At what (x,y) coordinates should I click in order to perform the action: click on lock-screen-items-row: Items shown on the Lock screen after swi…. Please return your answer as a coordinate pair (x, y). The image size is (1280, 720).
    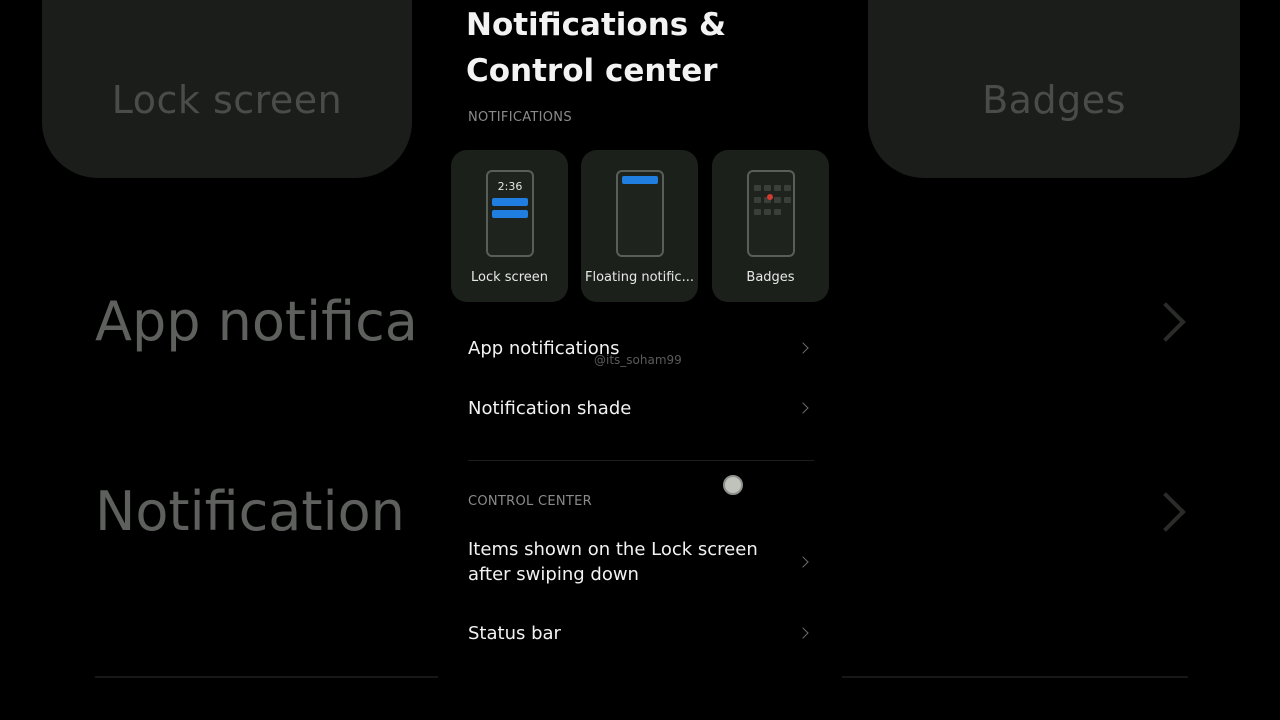
    Looking at the image, I should click on (640, 562).